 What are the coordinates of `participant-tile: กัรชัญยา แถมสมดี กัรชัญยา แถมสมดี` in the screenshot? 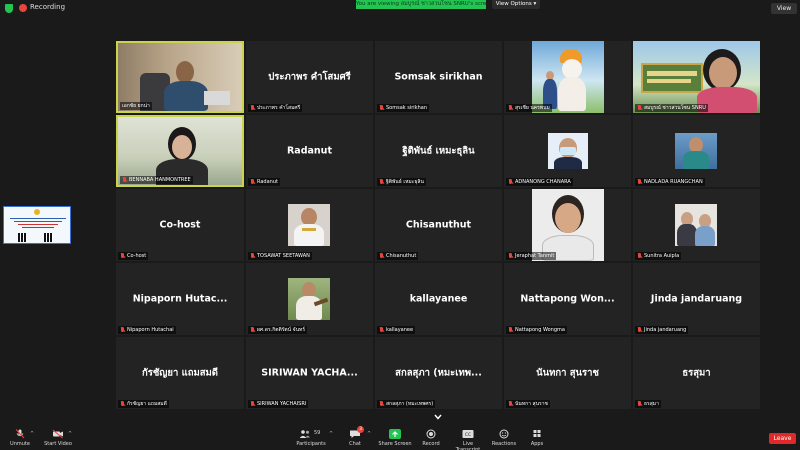 It's located at (180, 373).